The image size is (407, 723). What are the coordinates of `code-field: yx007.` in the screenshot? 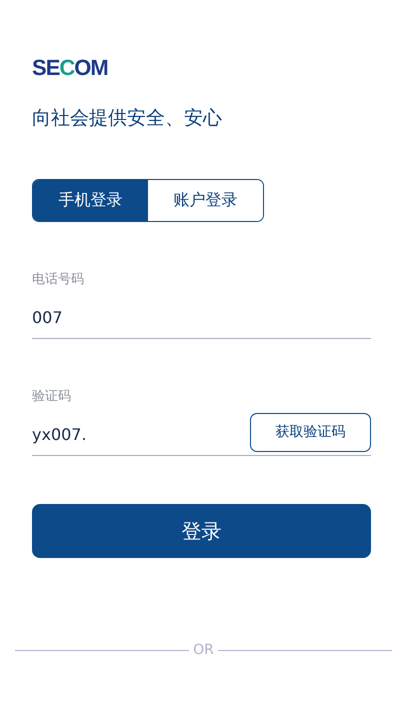 It's located at (59, 434).